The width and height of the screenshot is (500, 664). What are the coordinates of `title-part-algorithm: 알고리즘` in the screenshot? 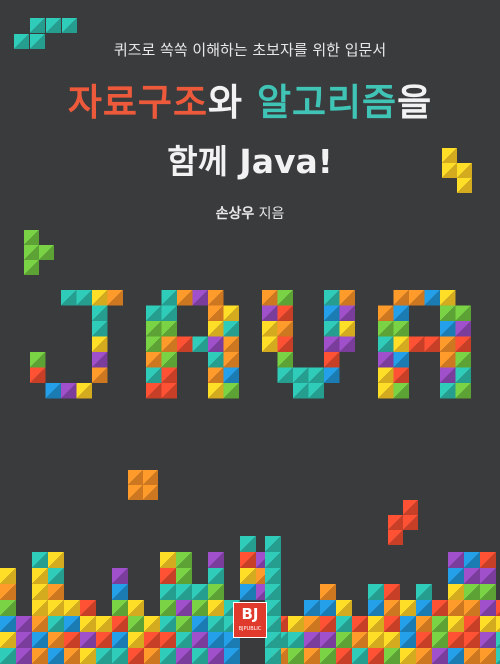 It's located at (327, 102).